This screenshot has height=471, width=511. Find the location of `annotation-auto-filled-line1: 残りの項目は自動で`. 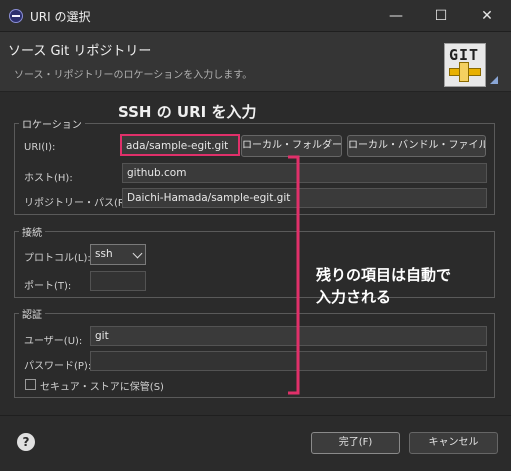

annotation-auto-filled-line1: 残りの項目は自動で is located at coordinates (384, 275).